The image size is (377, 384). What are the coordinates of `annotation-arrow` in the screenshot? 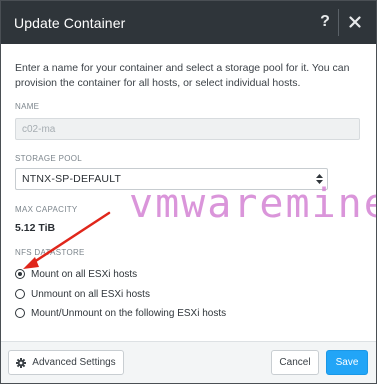 It's located at (67, 240).